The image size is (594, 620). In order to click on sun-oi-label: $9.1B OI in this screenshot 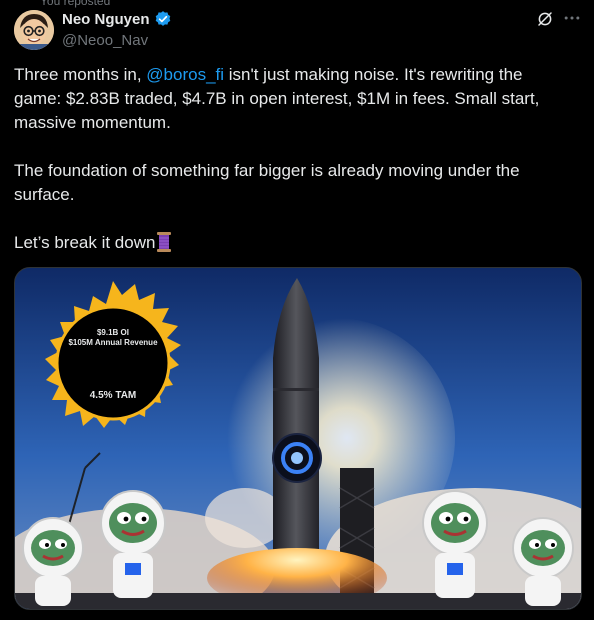, I will do `click(113, 332)`.